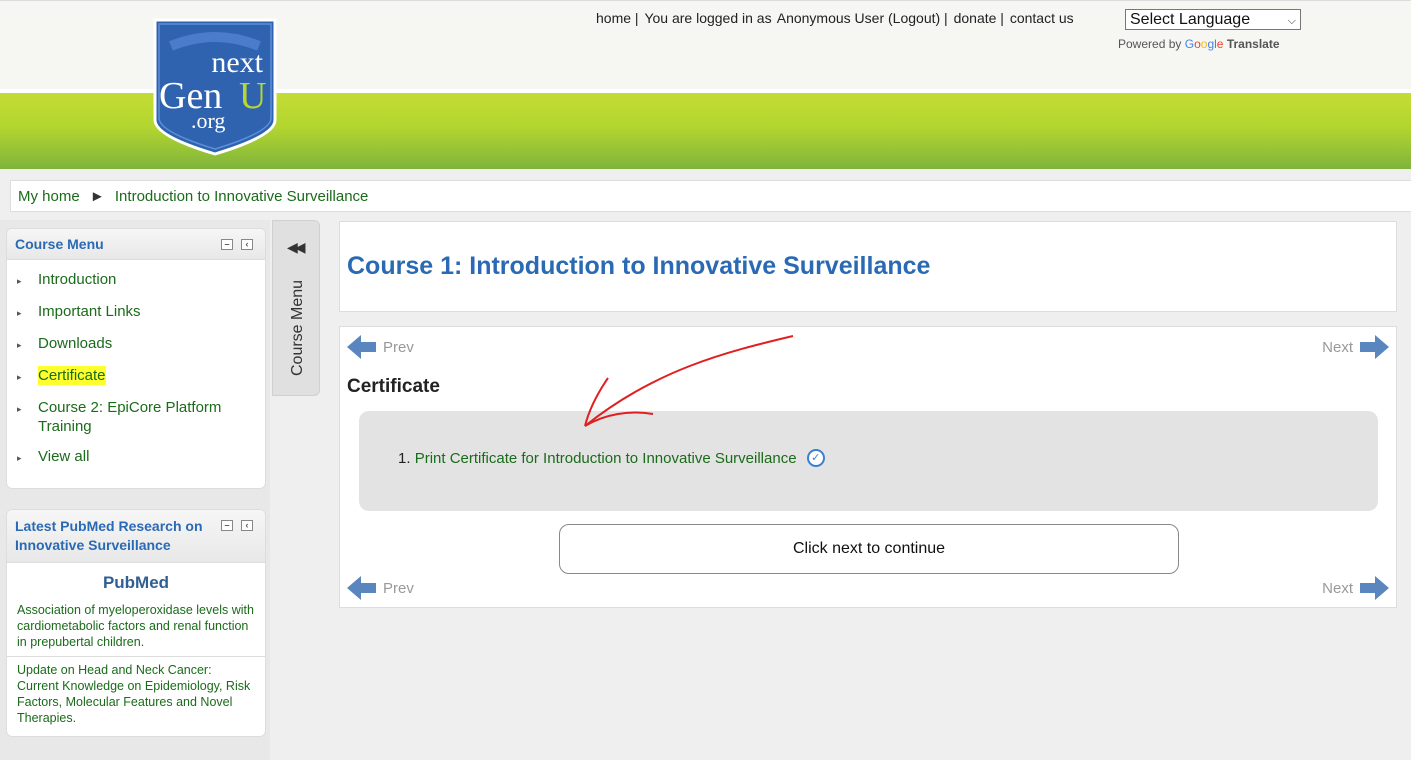 This screenshot has width=1411, height=760. I want to click on google-logo: Google, so click(1204, 44).